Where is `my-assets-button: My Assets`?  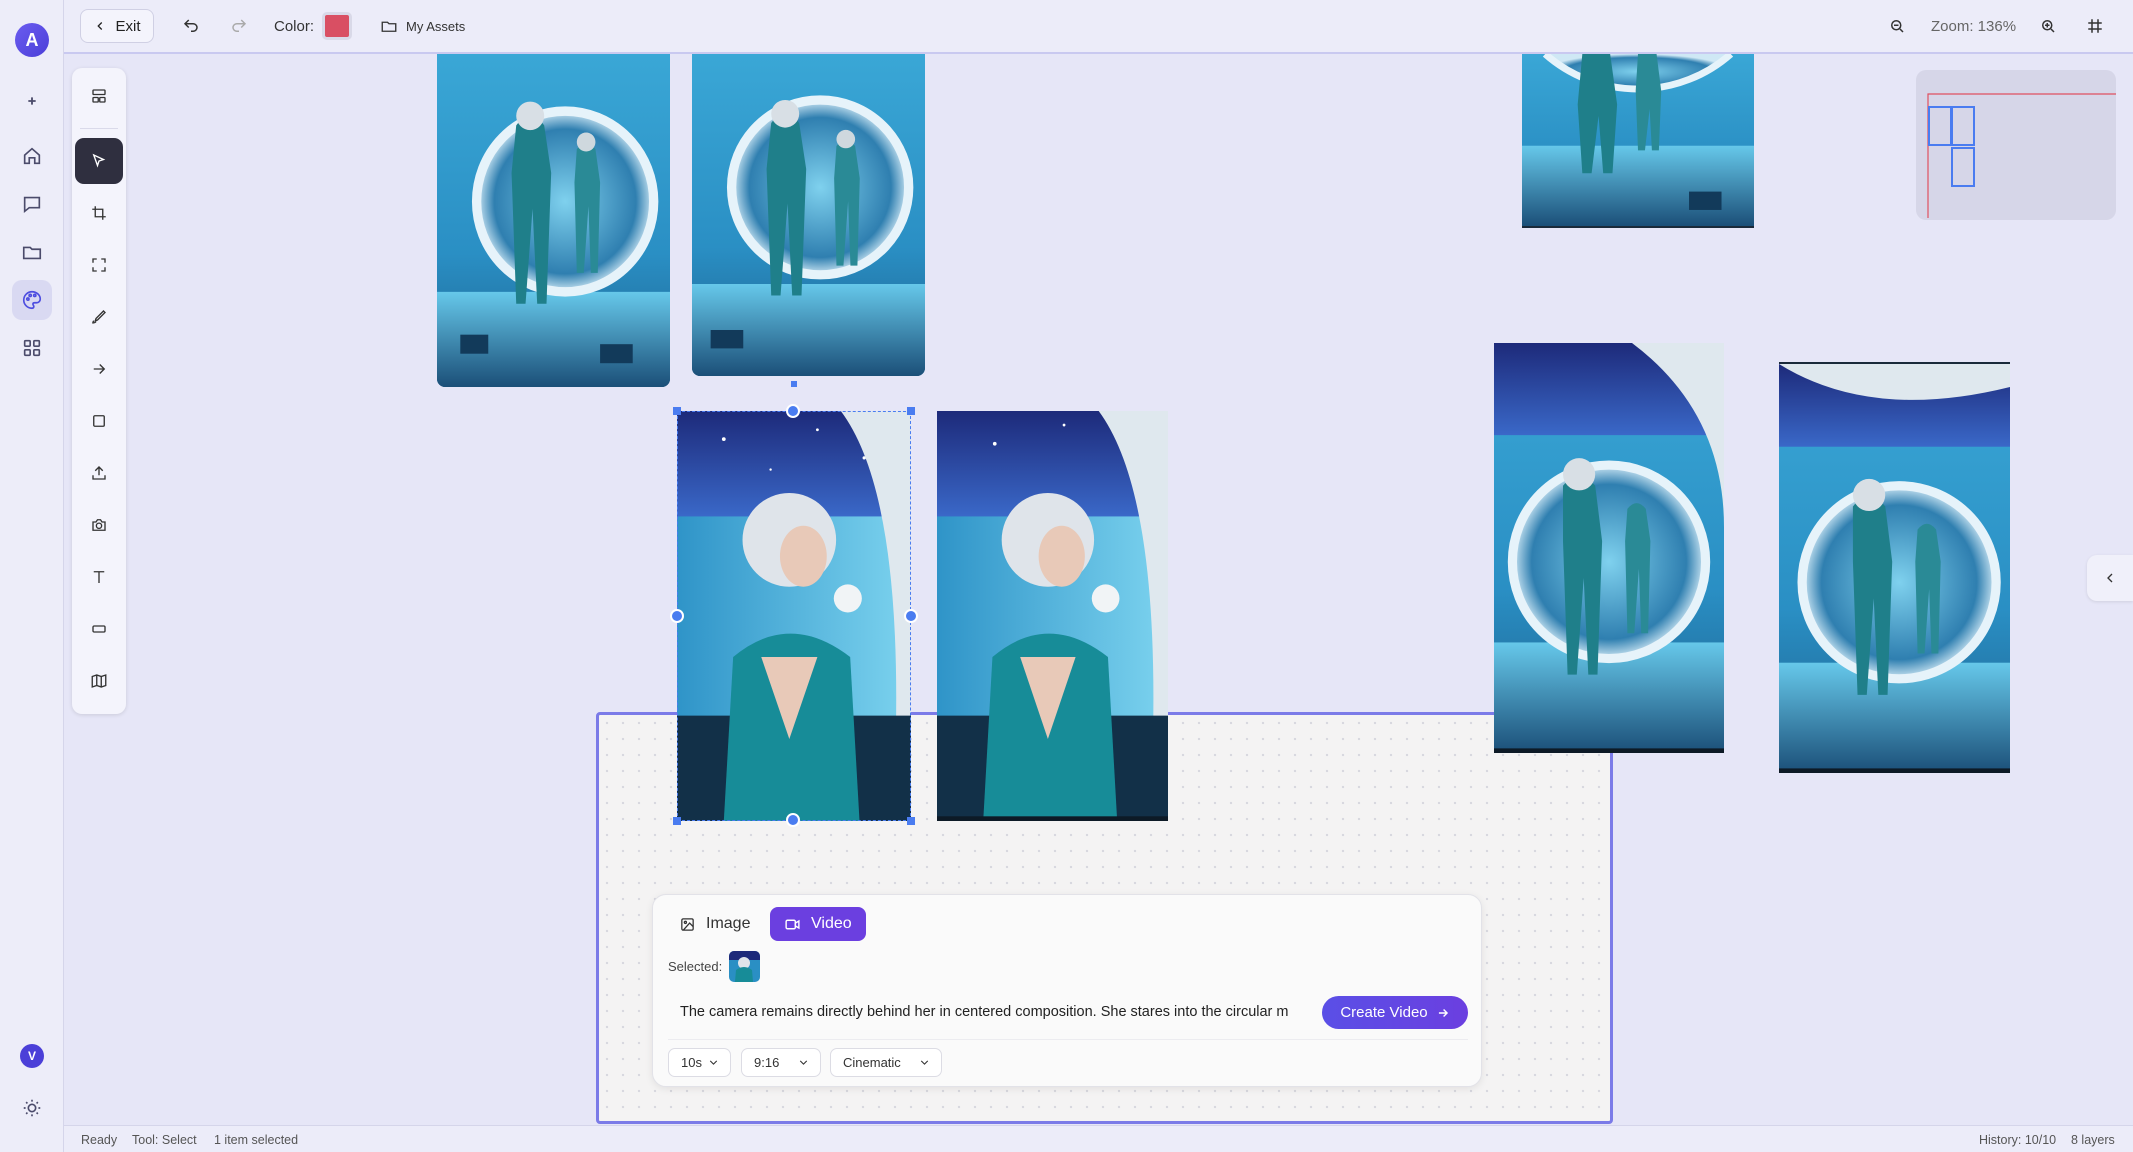
my-assets-button: My Assets is located at coordinates (422, 26).